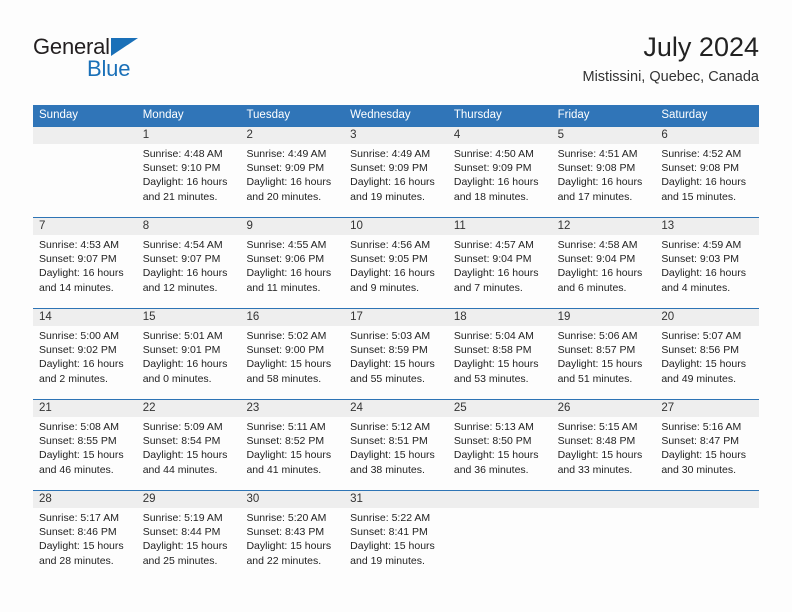 This screenshot has width=792, height=612. Describe the element at coordinates (684, 115) in the screenshot. I see `weekday-header-saturday: Saturday` at that location.